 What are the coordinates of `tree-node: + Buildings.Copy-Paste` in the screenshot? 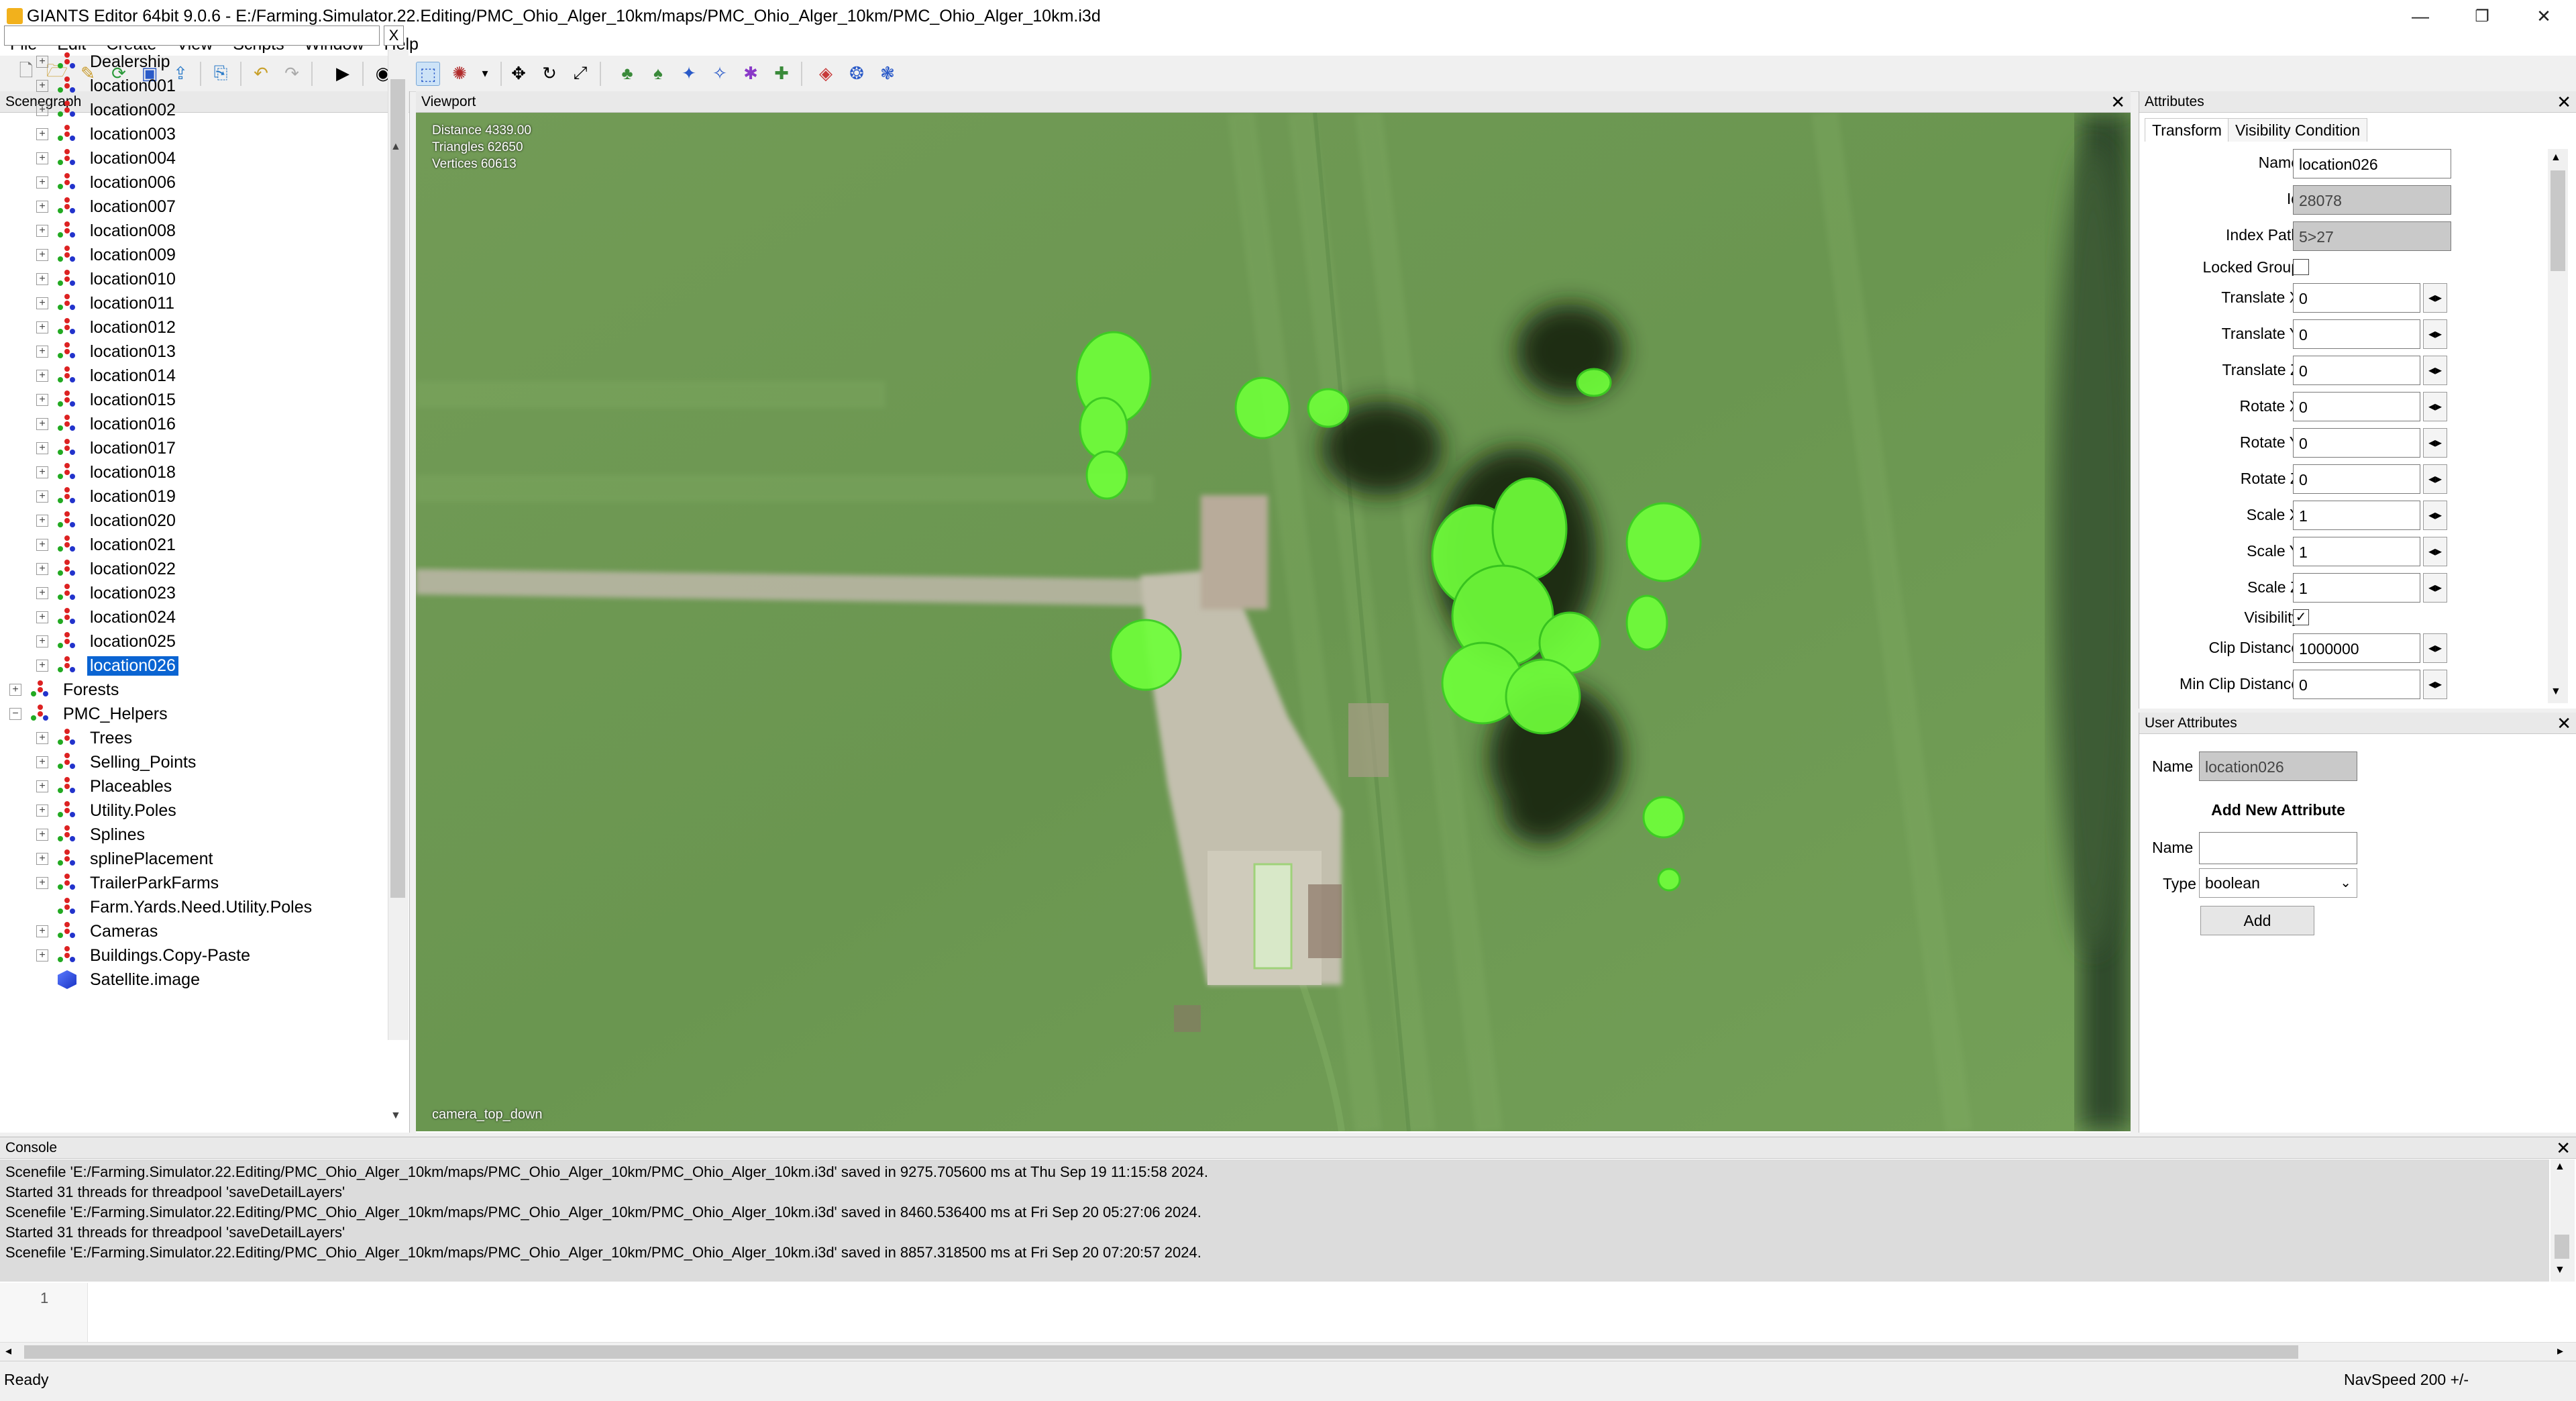 It's located at (144, 955).